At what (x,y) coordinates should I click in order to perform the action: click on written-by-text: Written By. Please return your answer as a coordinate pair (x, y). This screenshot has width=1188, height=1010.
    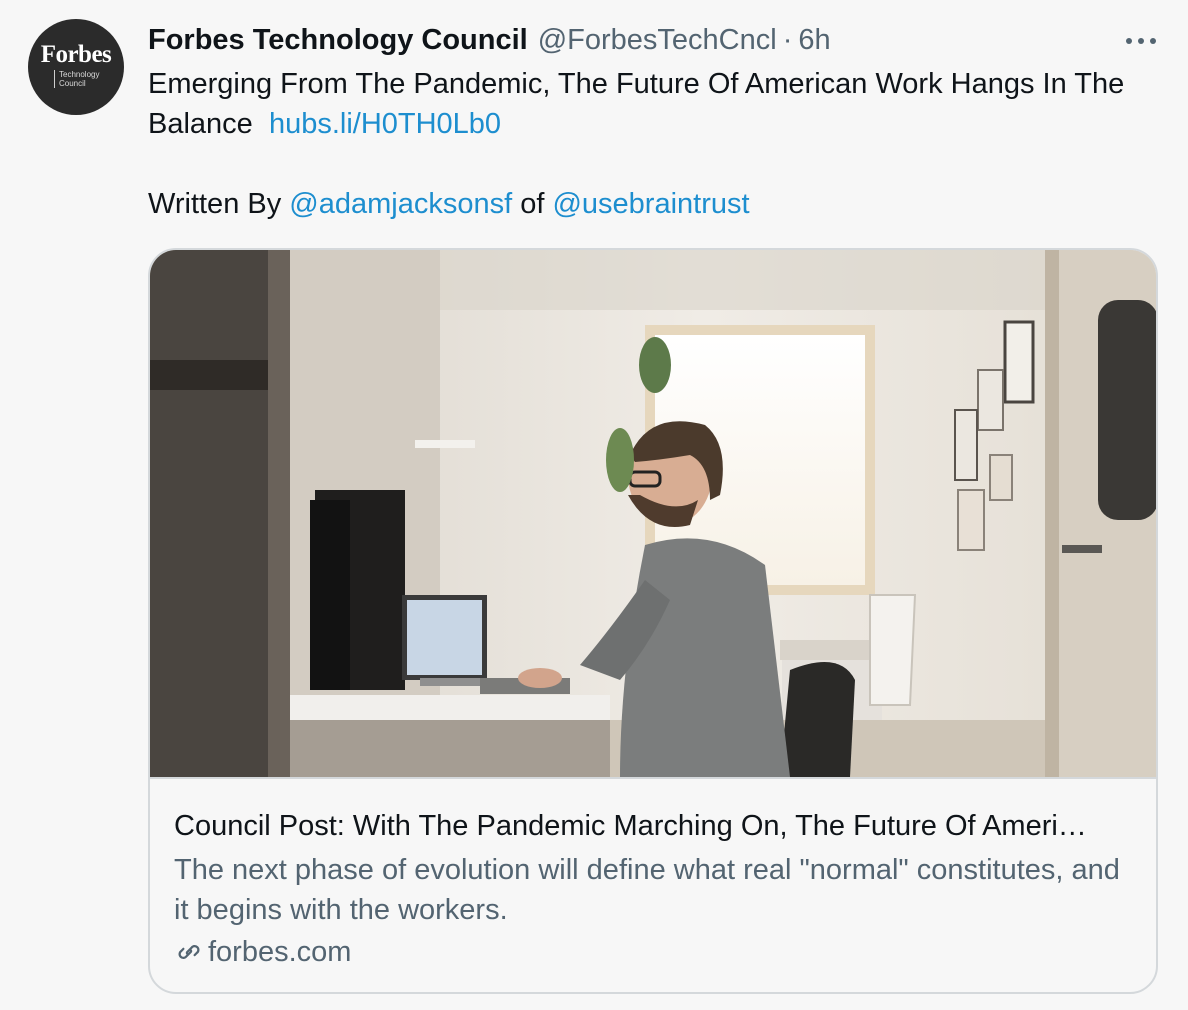
    Looking at the image, I should click on (215, 204).